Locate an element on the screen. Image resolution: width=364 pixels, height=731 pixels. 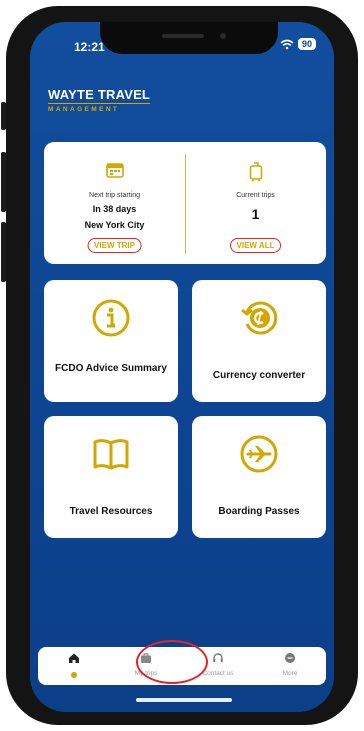
book-icon is located at coordinates (111, 454).